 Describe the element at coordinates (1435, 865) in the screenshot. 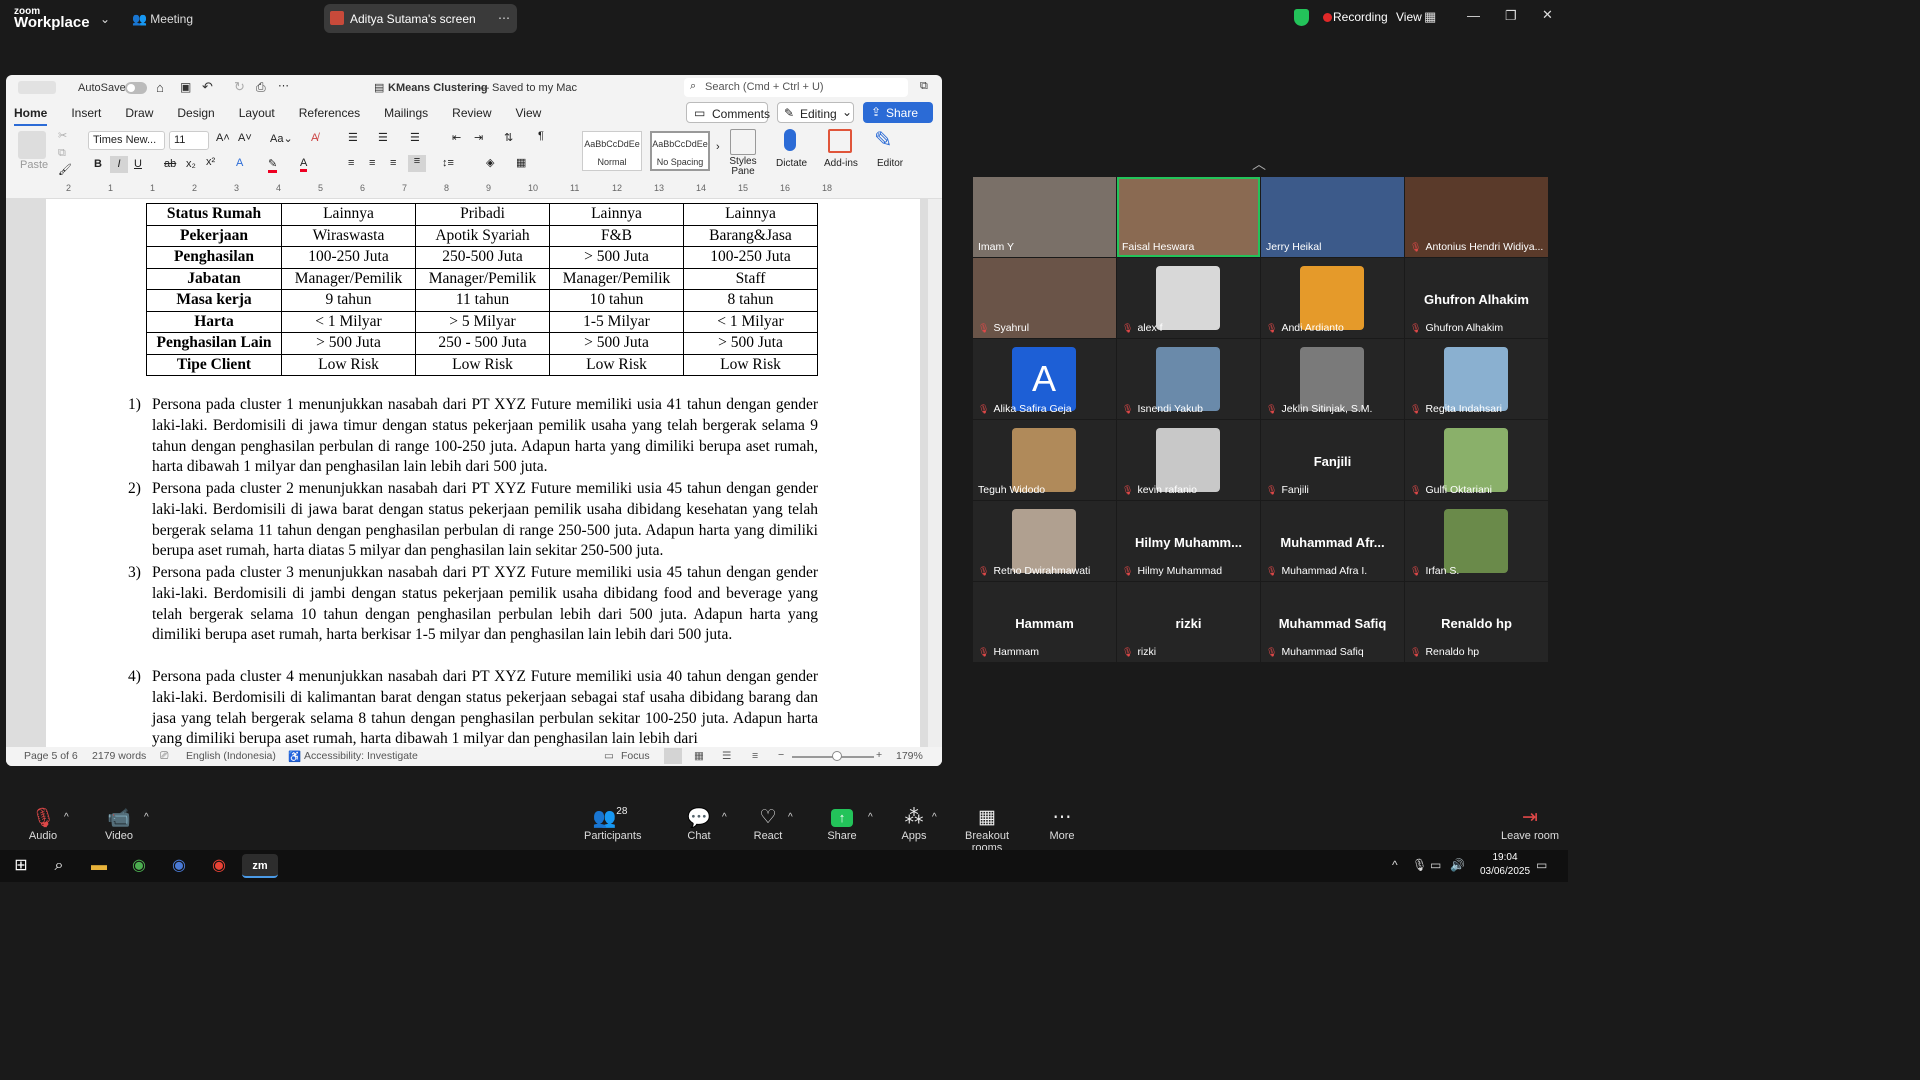

I see `network-icon: ▭` at that location.